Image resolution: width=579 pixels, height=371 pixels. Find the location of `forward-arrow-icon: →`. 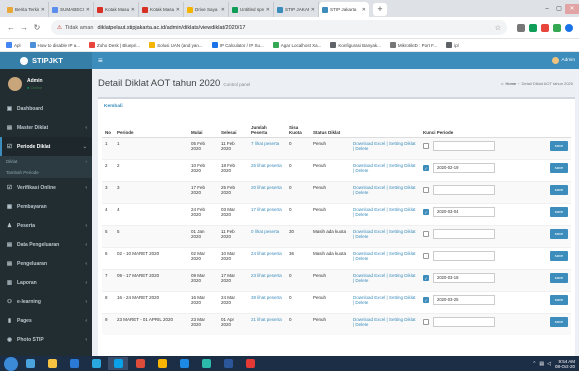

forward-arrow-icon: → is located at coordinates (24, 27).